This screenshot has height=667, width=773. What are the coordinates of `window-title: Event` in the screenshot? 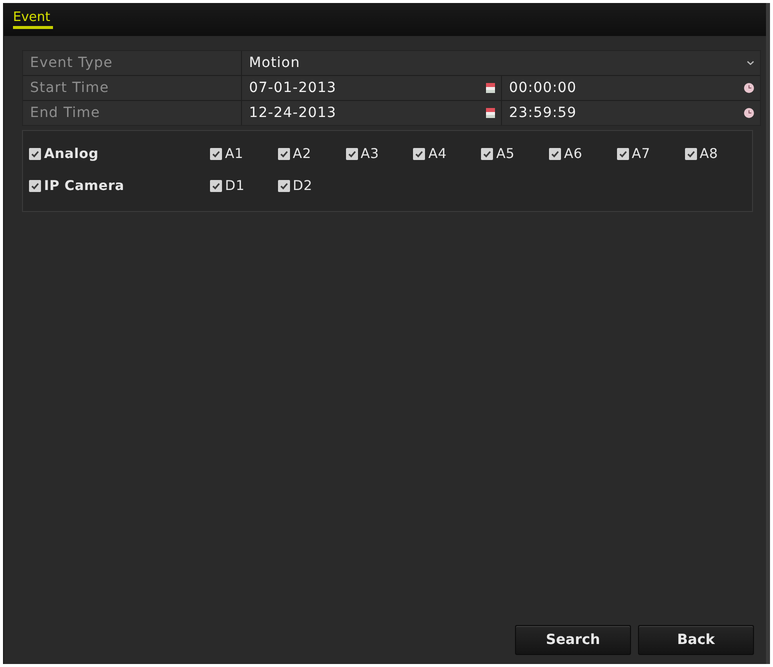 It's located at (33, 19).